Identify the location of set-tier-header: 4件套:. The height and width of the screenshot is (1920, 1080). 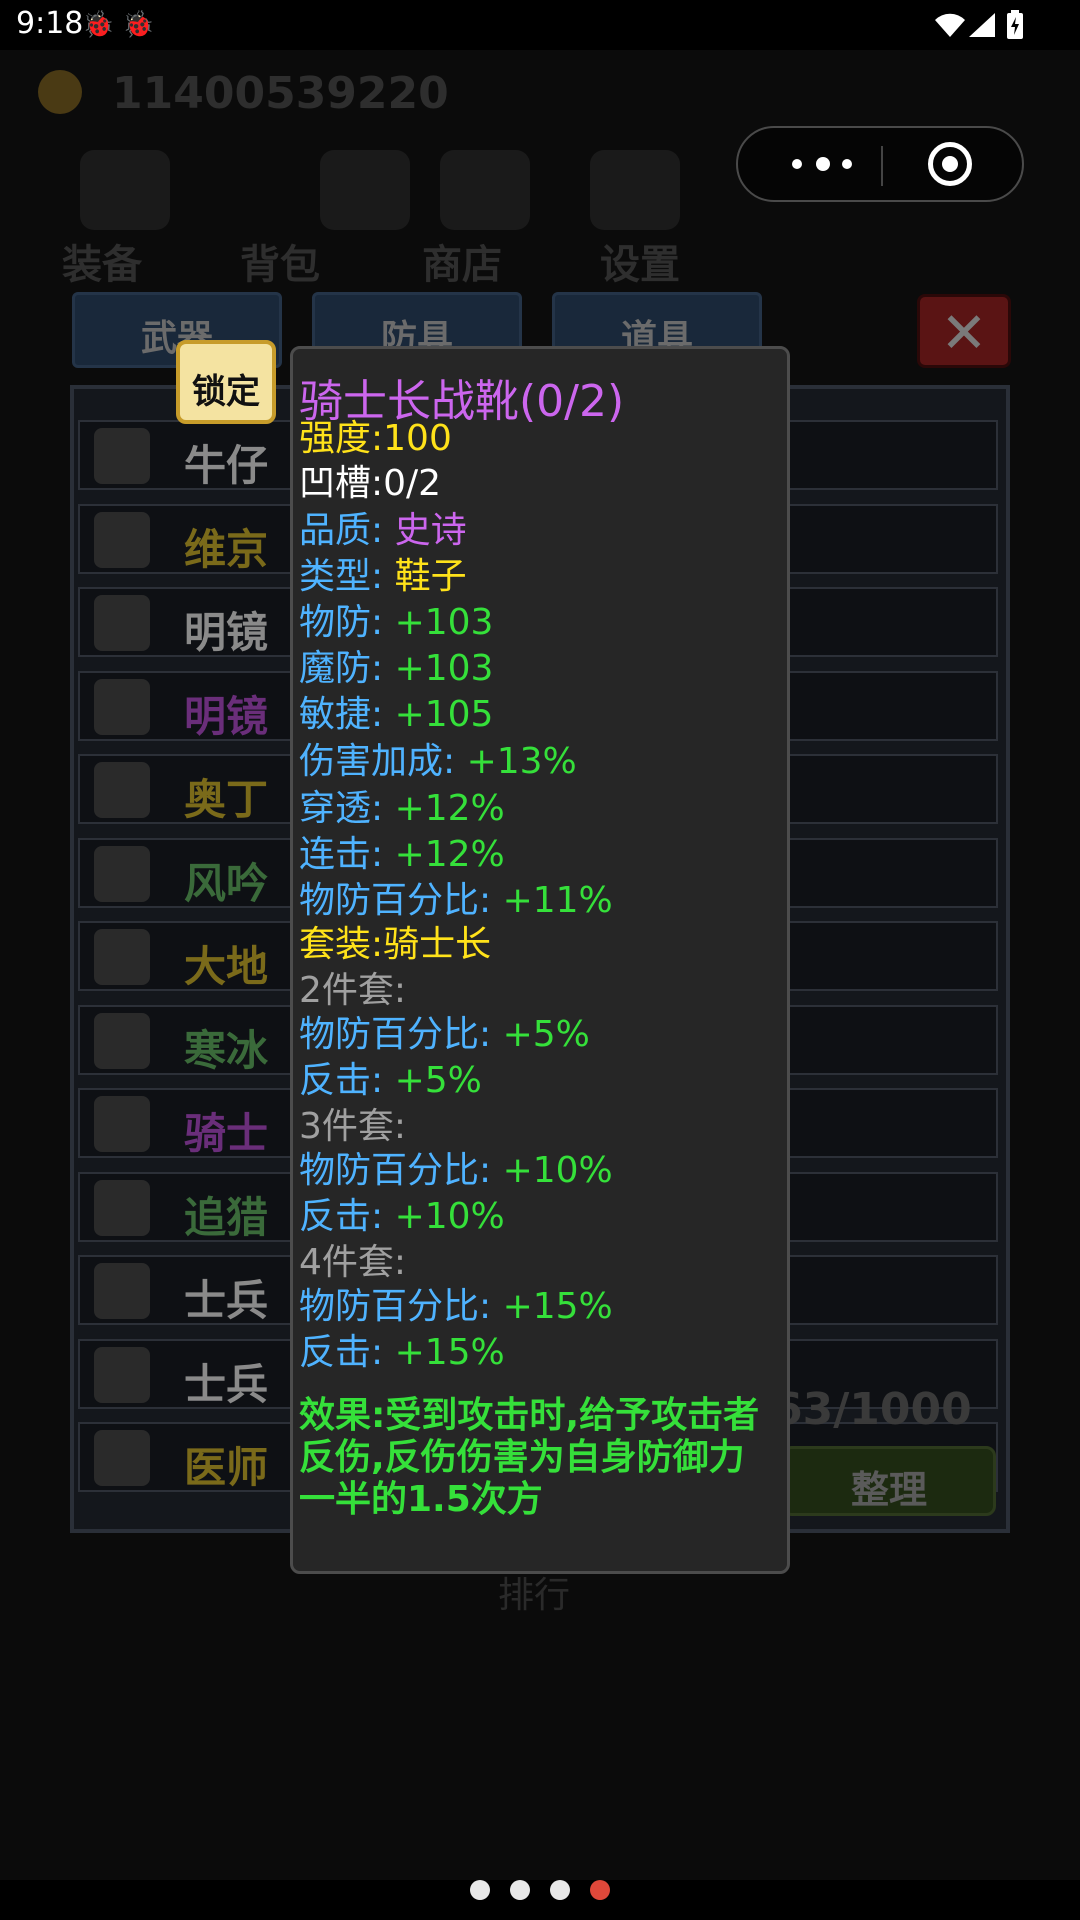
(353, 1262).